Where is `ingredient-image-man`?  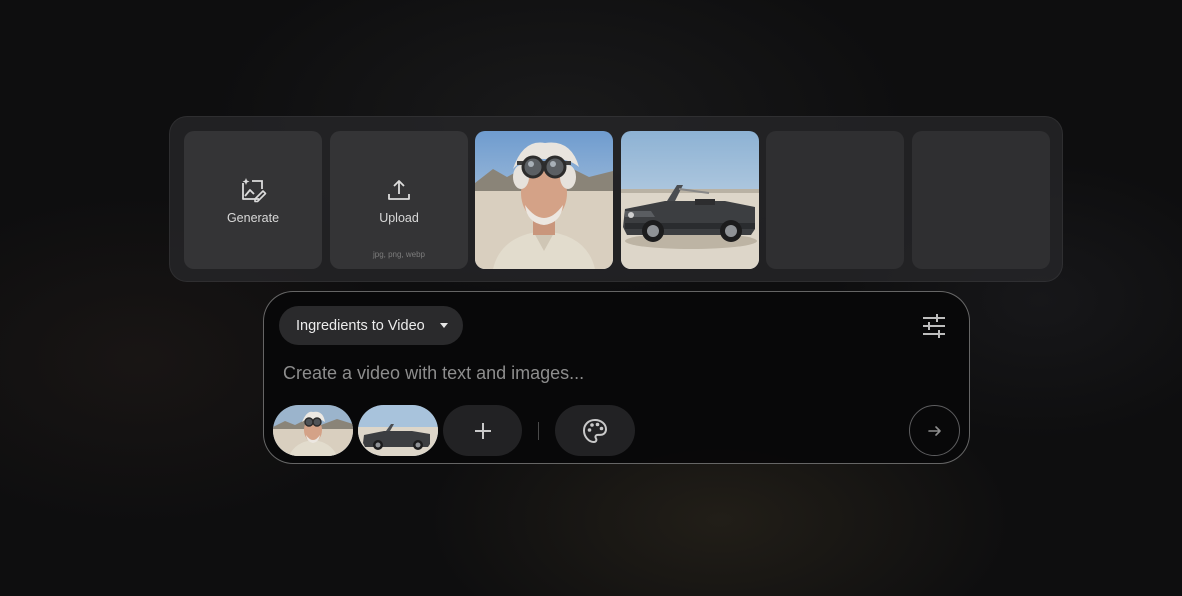
ingredient-image-man is located at coordinates (544, 200).